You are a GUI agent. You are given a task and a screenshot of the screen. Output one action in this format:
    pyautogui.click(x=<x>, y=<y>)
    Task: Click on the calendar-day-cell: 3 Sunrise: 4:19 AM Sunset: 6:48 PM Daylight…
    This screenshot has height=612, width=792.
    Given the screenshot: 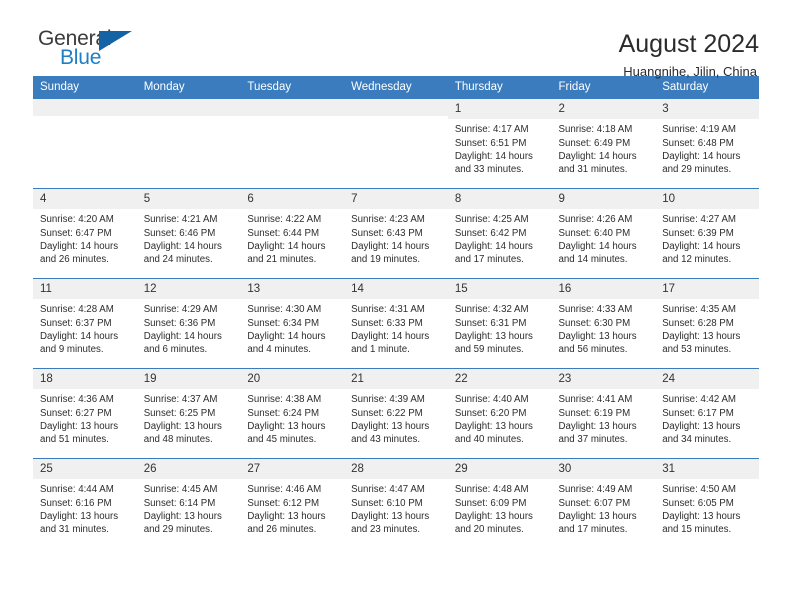 What is the action you would take?
    pyautogui.click(x=707, y=143)
    